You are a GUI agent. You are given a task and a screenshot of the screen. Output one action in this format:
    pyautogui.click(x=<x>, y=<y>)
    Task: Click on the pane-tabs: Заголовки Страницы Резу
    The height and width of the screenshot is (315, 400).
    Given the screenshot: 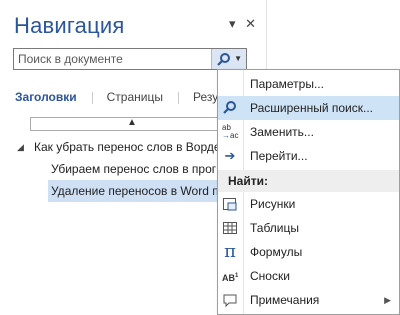 What is the action you would take?
    pyautogui.click(x=124, y=97)
    